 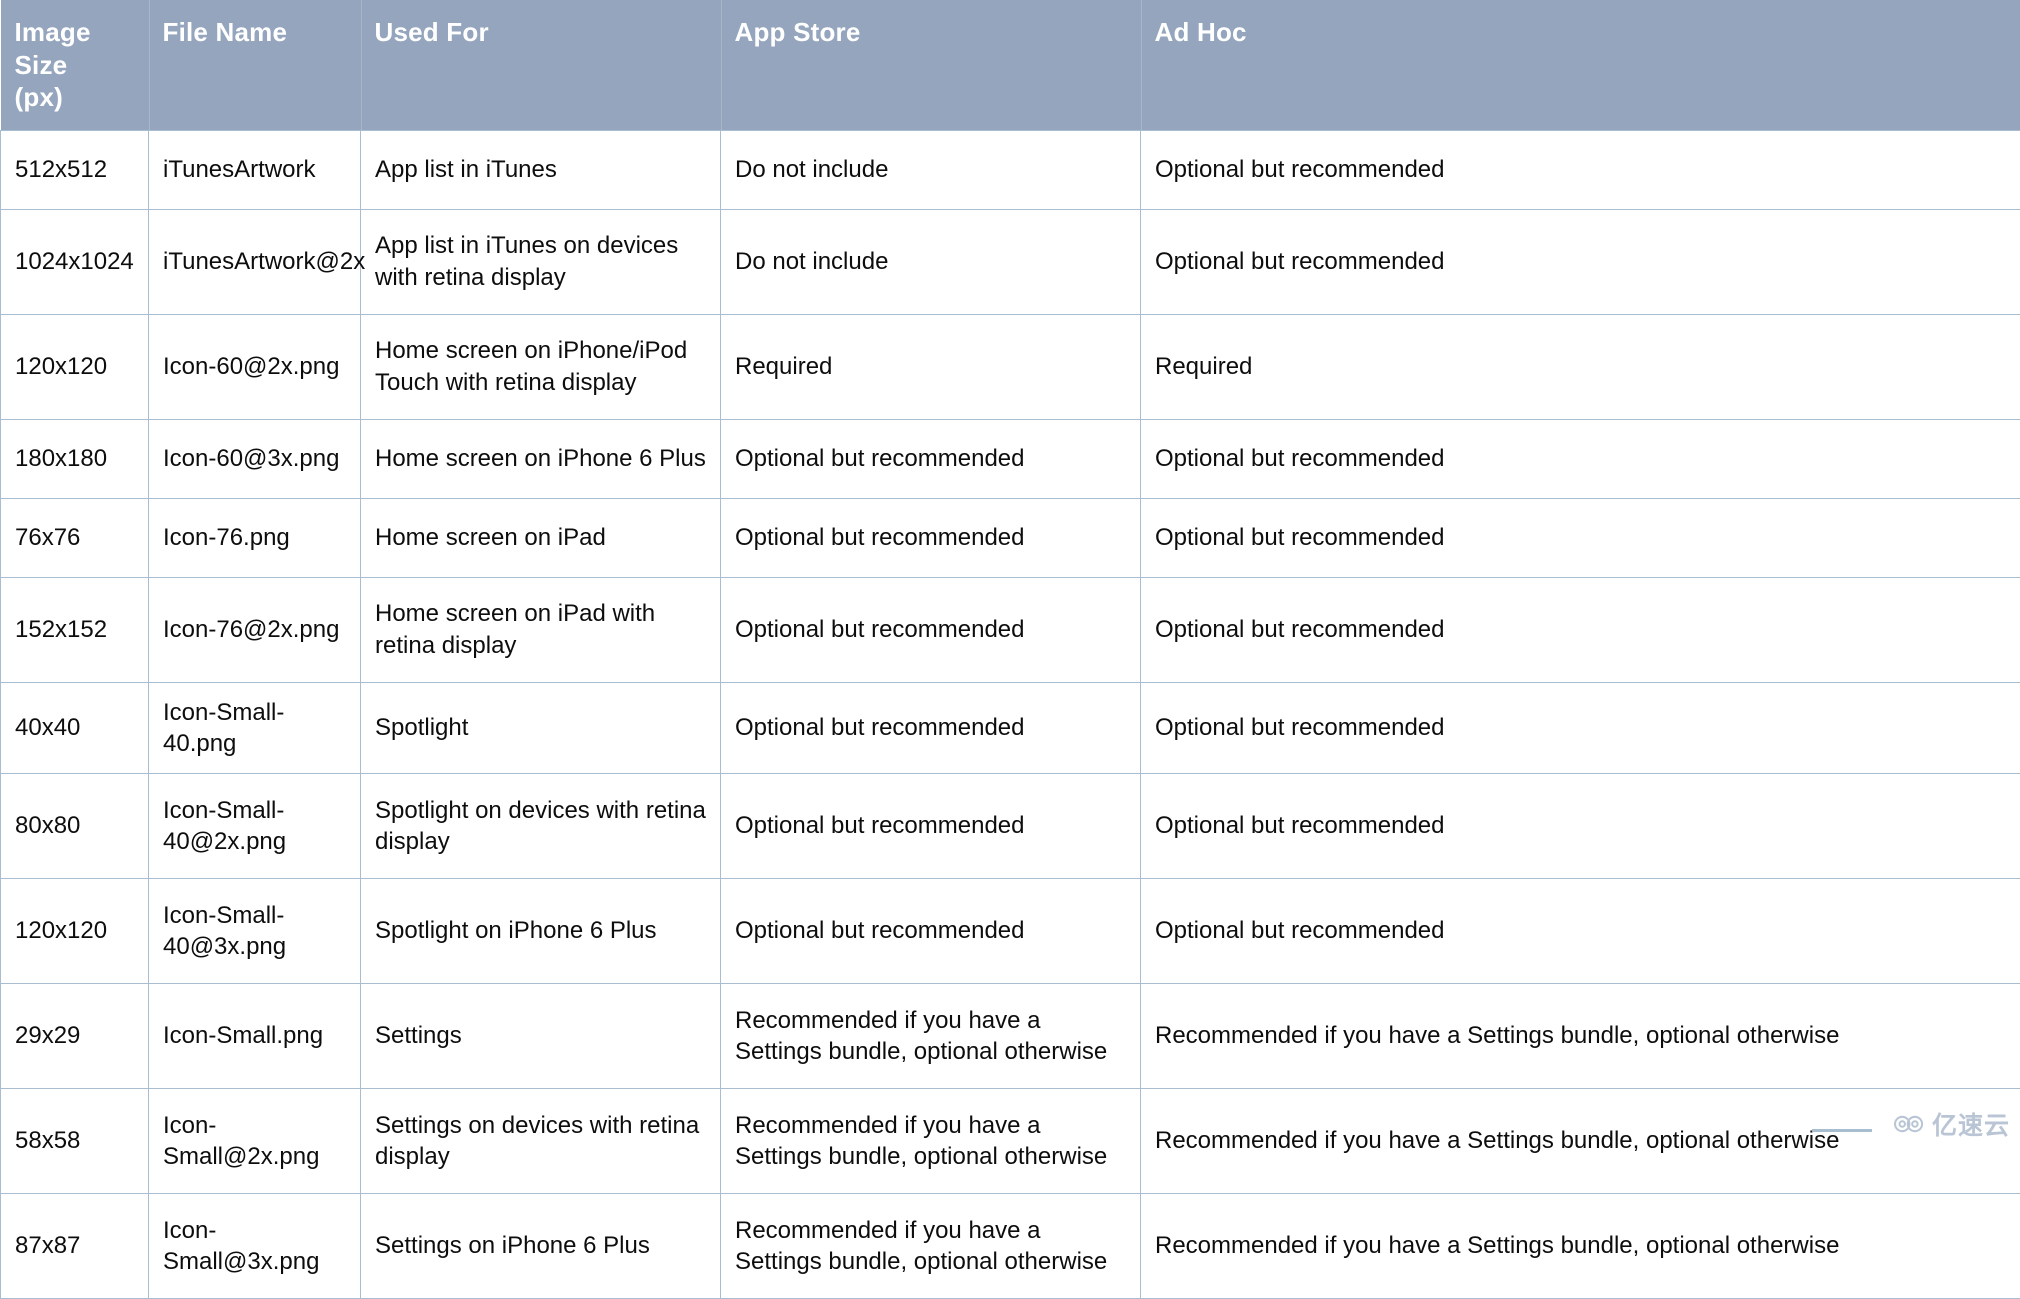 What do you see at coordinates (75, 1245) in the screenshot?
I see `cell-image-size: 87x87` at bounding box center [75, 1245].